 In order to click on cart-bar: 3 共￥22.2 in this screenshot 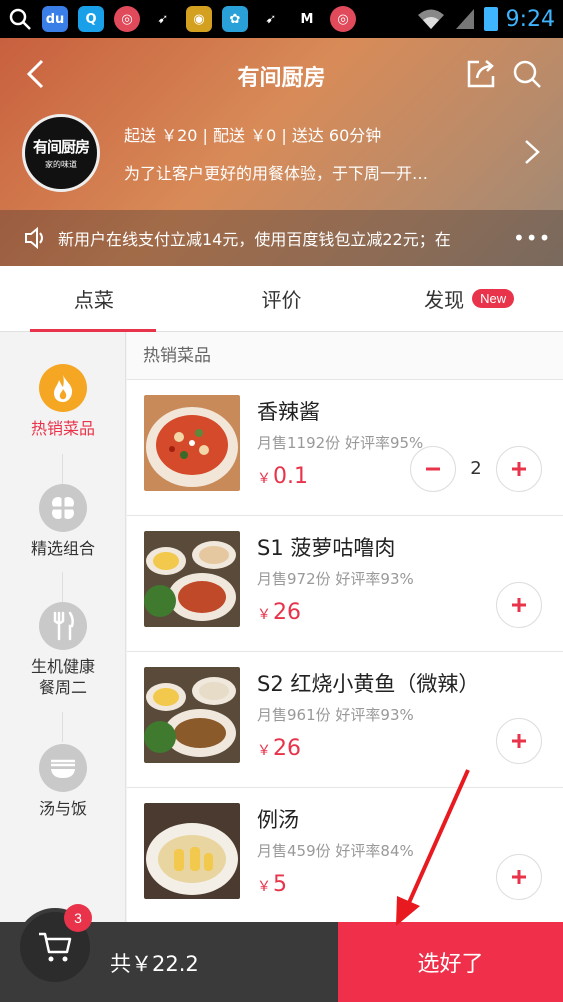, I will do `click(169, 953)`.